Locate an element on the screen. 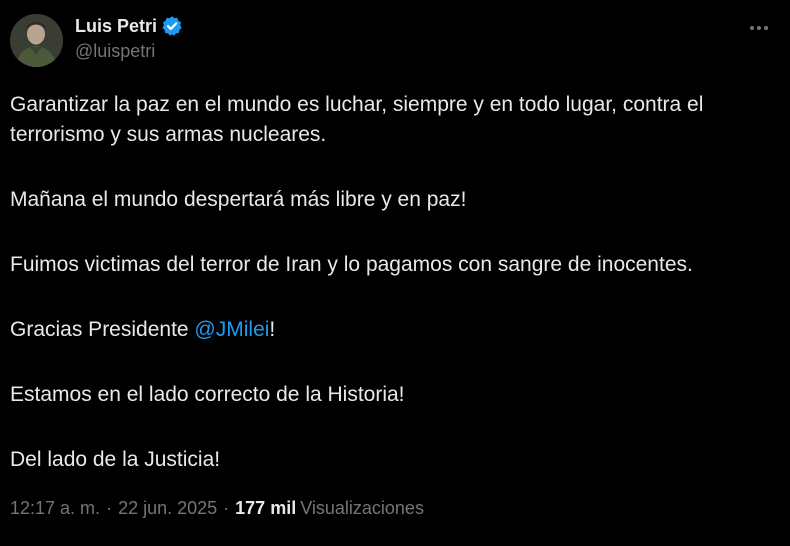 The height and width of the screenshot is (546, 790). more-options-icon is located at coordinates (759, 28).